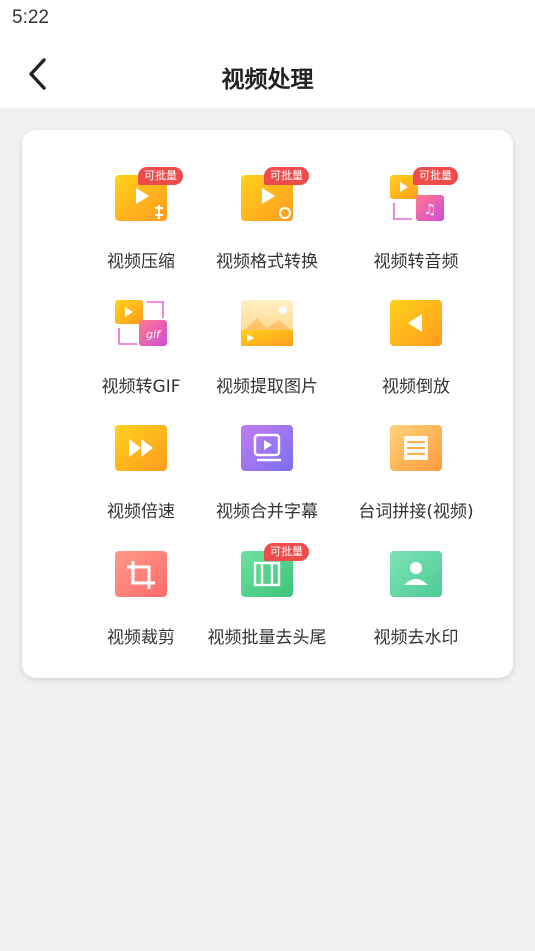 The image size is (535, 951). What do you see at coordinates (416, 262) in the screenshot?
I see `tool-label: 视频转音频` at bounding box center [416, 262].